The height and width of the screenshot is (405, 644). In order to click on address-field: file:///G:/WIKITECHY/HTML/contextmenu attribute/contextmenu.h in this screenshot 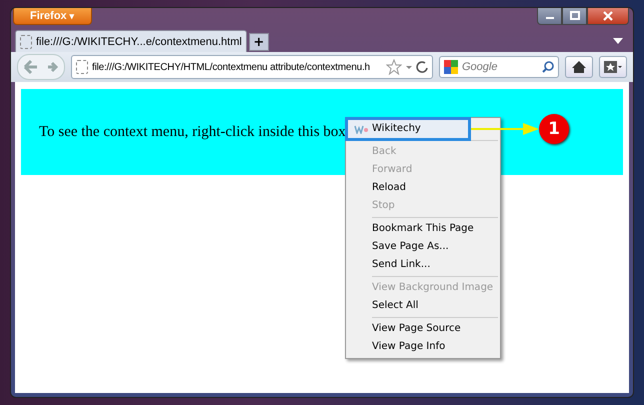, I will do `click(252, 67)`.